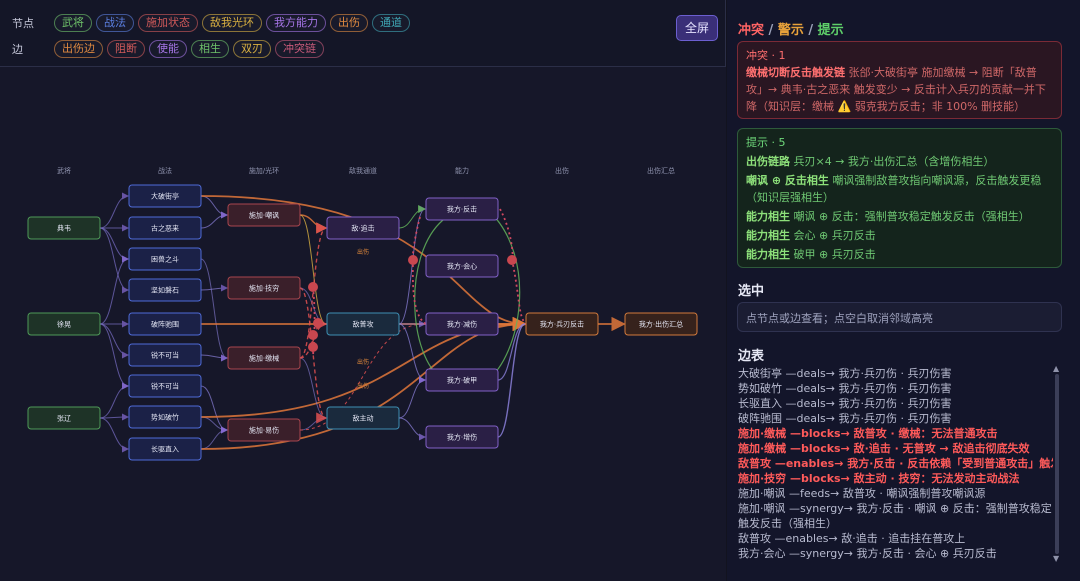  Describe the element at coordinates (232, 23) in the screenshot. I see `node-chip: 敌我光环` at that location.